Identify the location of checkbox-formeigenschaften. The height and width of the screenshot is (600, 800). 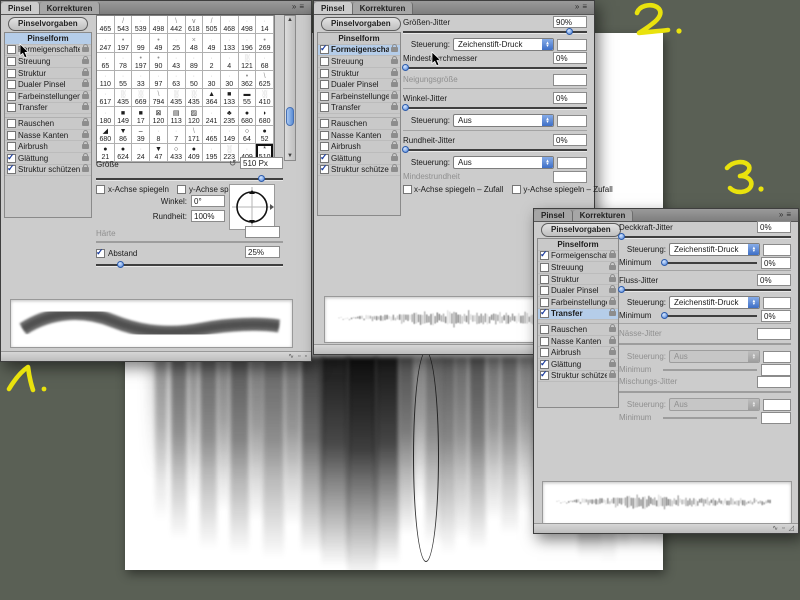
(544, 255).